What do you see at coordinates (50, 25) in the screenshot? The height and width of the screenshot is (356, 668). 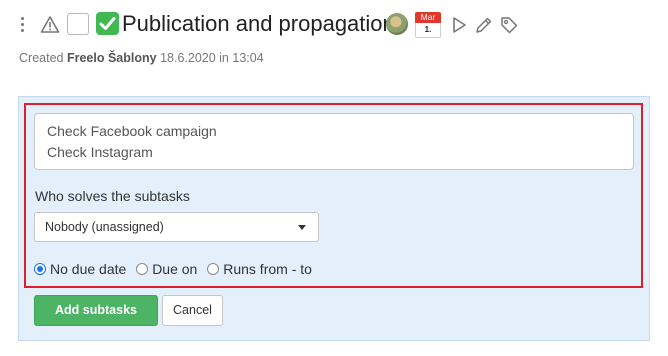 I see `warning-icon` at bounding box center [50, 25].